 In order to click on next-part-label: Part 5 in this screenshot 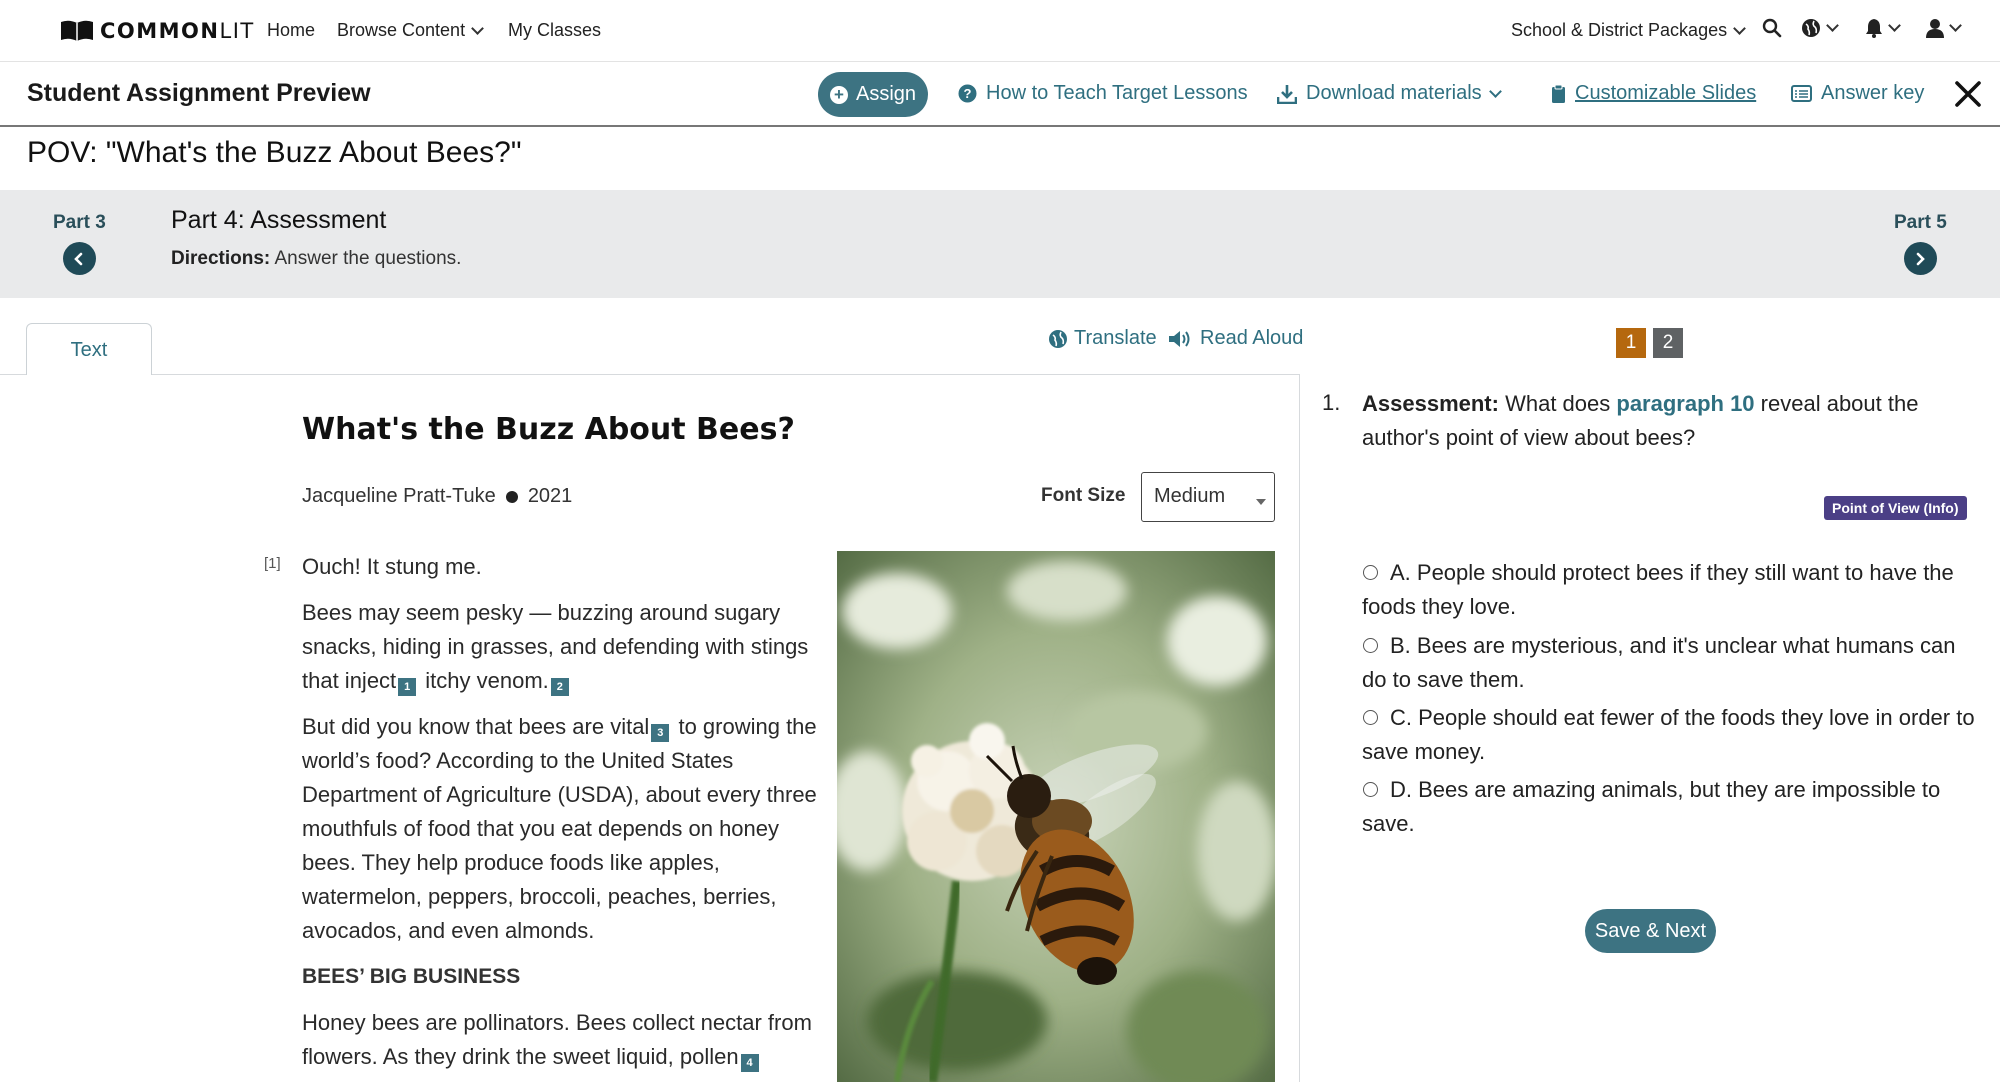, I will do `click(1920, 222)`.